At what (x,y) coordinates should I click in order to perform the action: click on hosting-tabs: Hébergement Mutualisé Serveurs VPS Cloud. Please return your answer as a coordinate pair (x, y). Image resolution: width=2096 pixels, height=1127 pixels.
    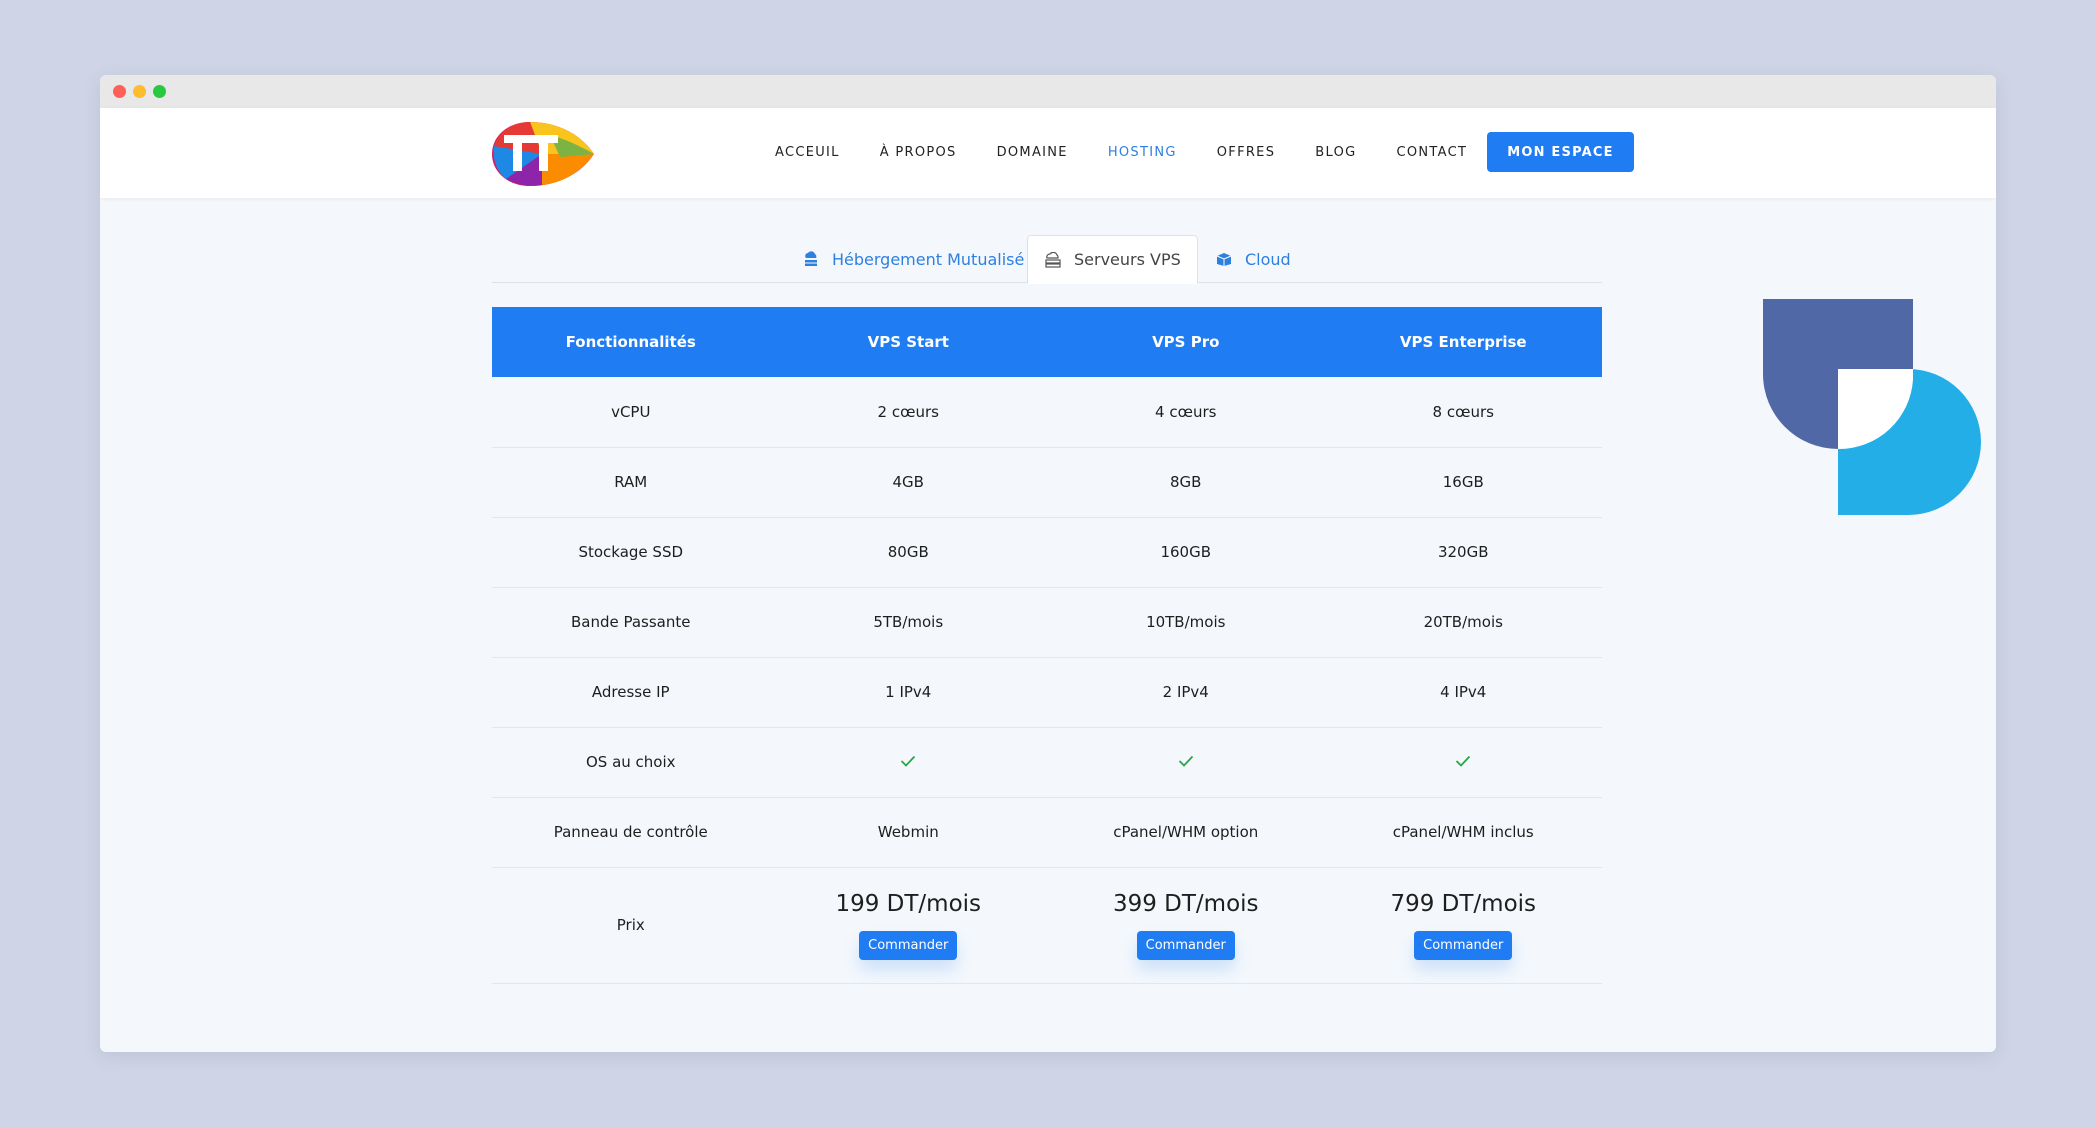
    Looking at the image, I should click on (1047, 259).